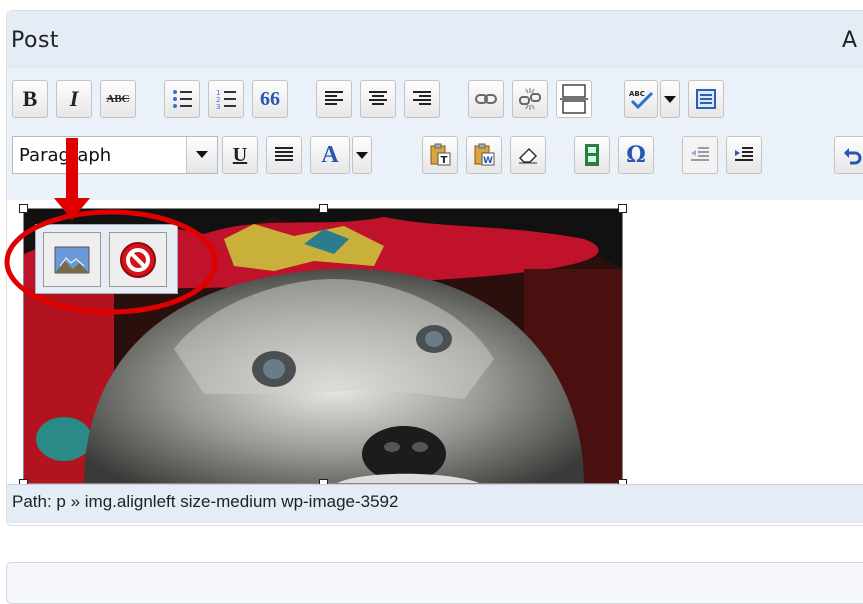 This screenshot has height=604, width=863. What do you see at coordinates (111, 262) in the screenshot?
I see `annotation-highlight-ellipse` at bounding box center [111, 262].